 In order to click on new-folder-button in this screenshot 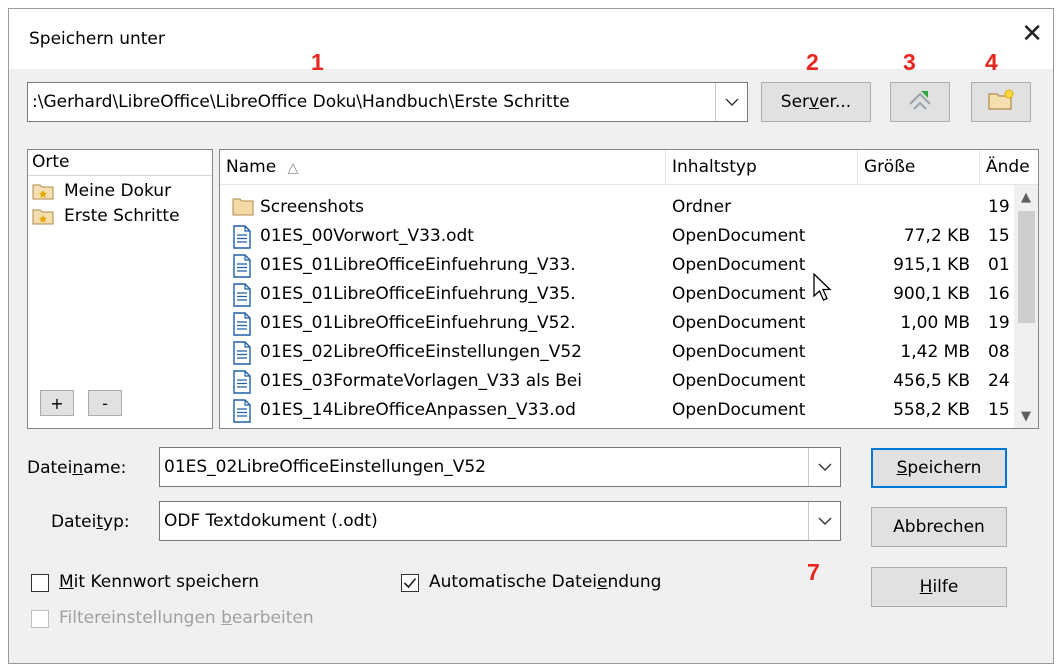, I will do `click(1001, 102)`.